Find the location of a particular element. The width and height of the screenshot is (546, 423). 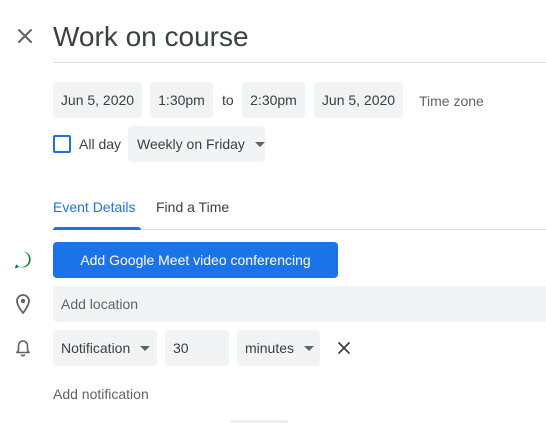

bell-icon is located at coordinates (23, 348).